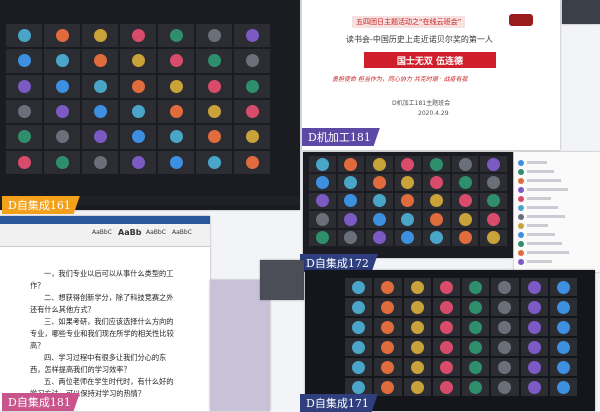 Image resolution: width=600 pixels, height=412 pixels. Describe the element at coordinates (129, 232) in the screenshot. I see `style-title: AaBb` at that location.